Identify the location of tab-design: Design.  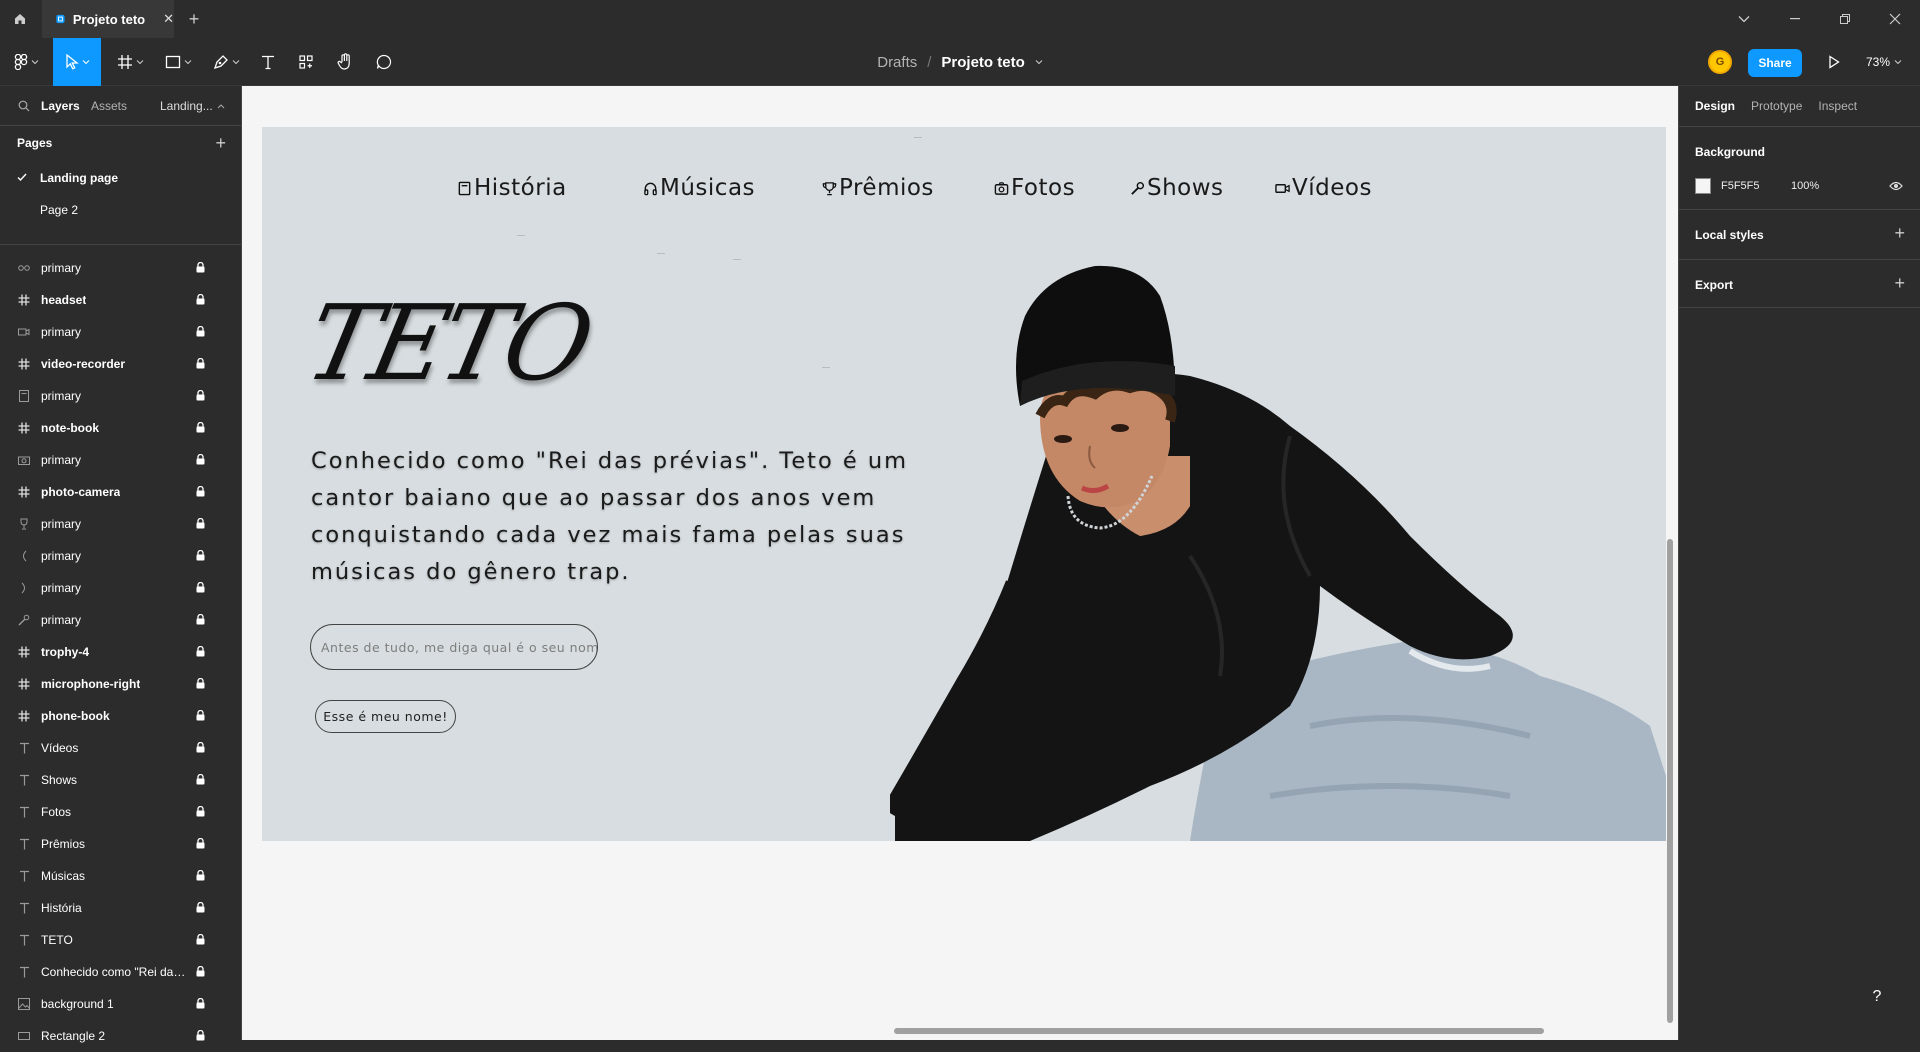
(1715, 106).